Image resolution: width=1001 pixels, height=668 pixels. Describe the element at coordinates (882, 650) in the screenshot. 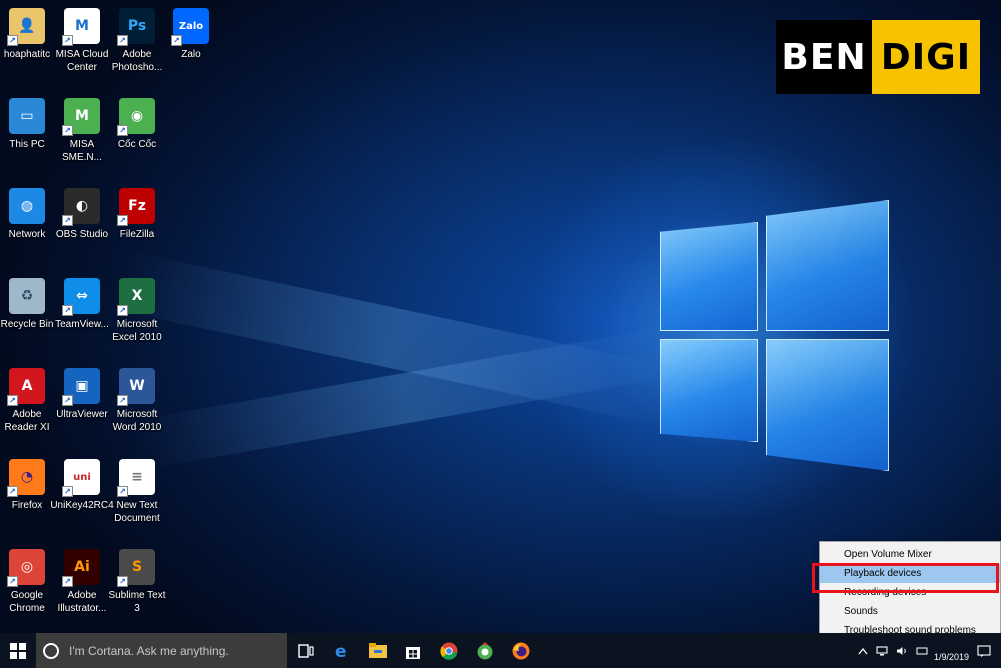

I see `network-tray-icon` at that location.